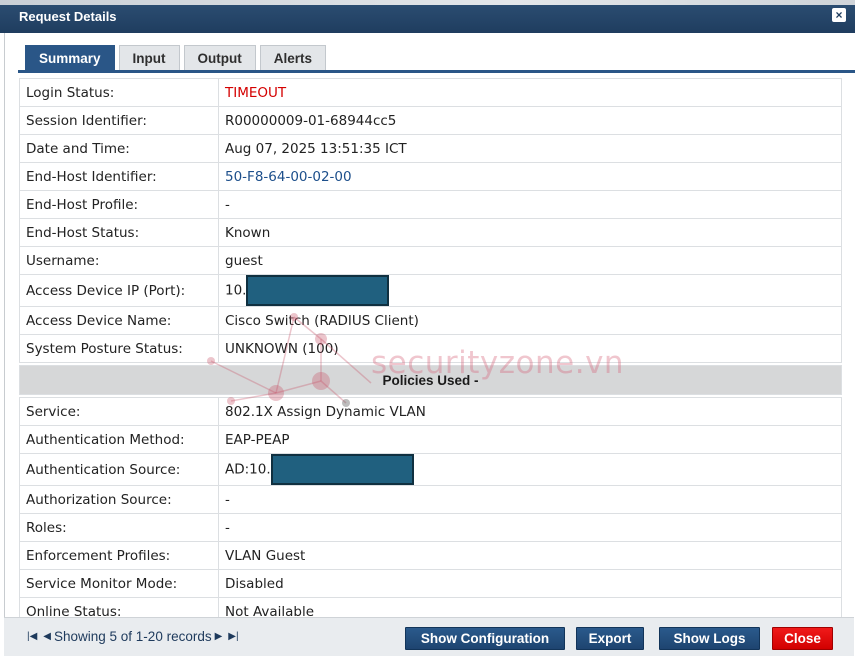 The height and width of the screenshot is (656, 855). Describe the element at coordinates (119, 92) in the screenshot. I see `field-label: Login Status:` at that location.